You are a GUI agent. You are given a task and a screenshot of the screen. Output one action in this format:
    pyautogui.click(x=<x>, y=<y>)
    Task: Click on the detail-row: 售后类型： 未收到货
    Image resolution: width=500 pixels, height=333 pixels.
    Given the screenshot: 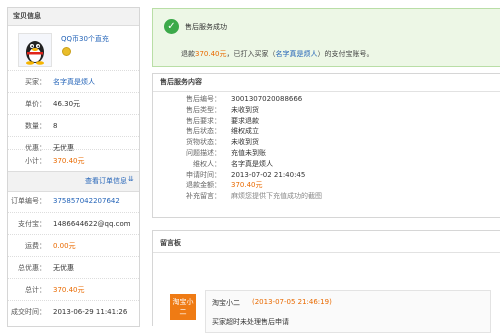 What is the action you would take?
    pyautogui.click(x=326, y=110)
    